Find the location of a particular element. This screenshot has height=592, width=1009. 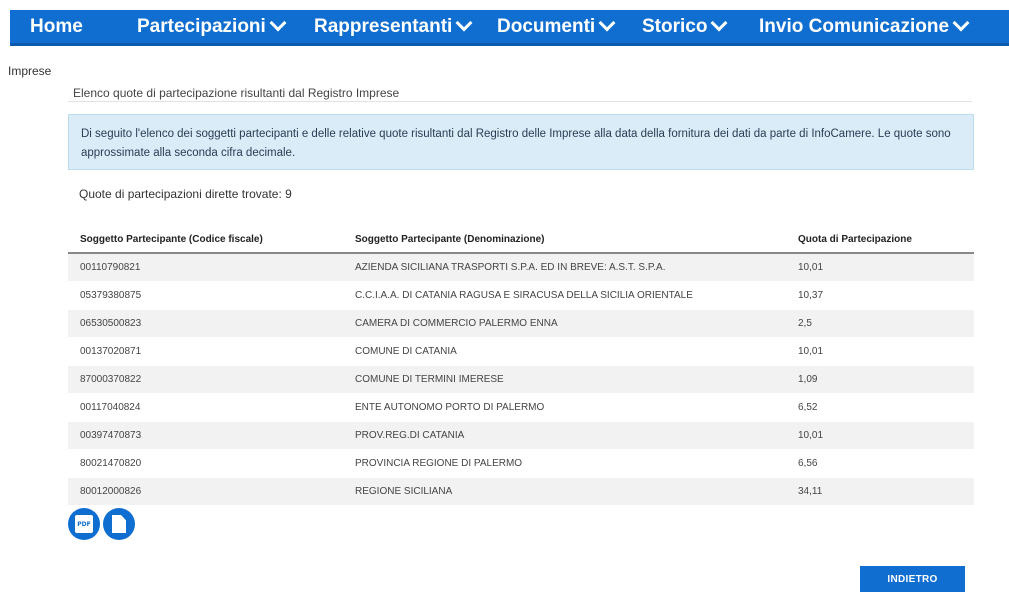

cell-codice-fiscale: 05379380875 is located at coordinates (205, 295).